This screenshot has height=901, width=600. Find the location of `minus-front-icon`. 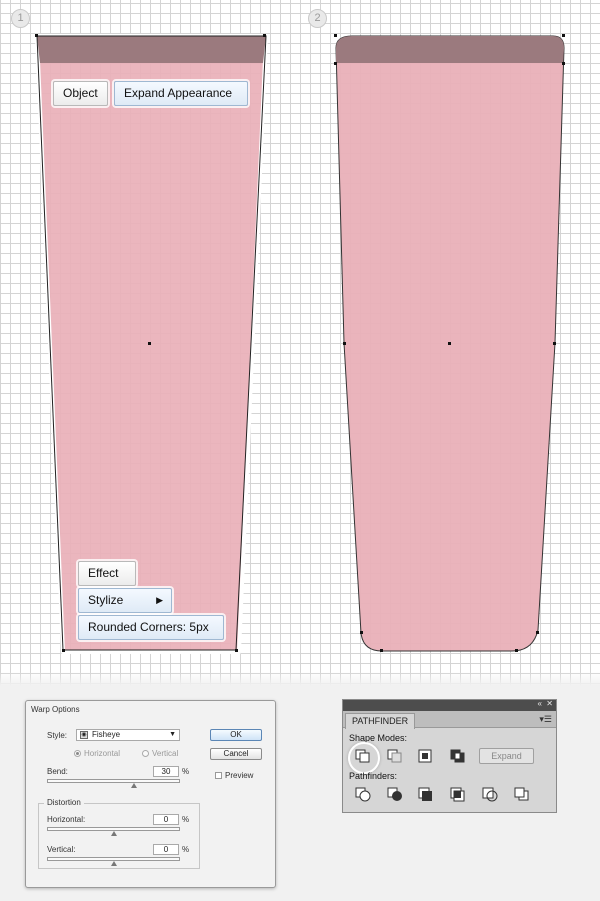

minus-front-icon is located at coordinates (394, 756).